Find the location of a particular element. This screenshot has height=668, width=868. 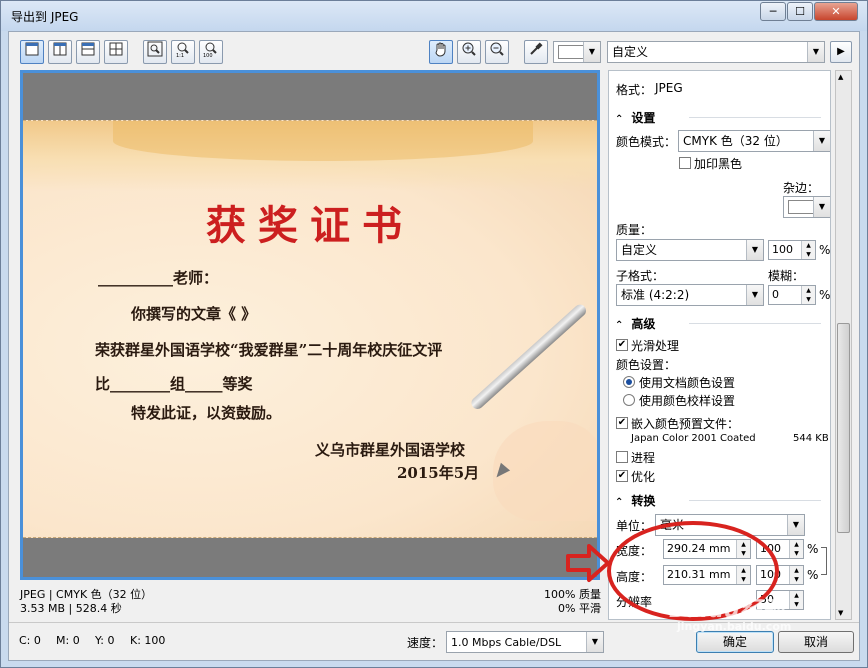

svg-text: 100 is located at coordinates (208, 55).